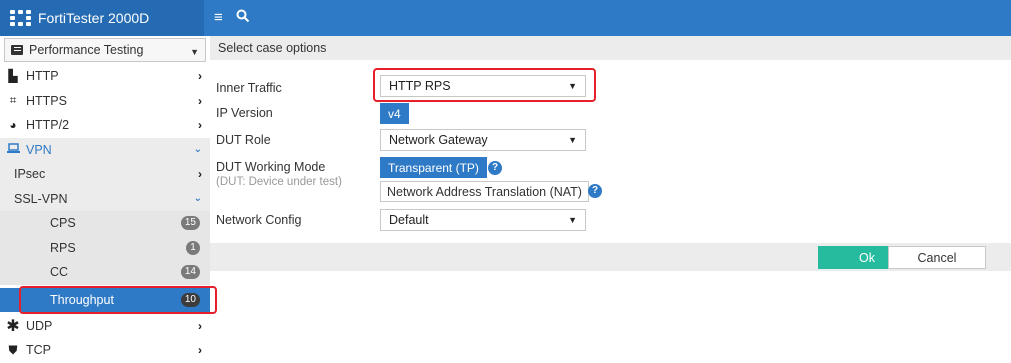  I want to click on profile-selector-value: Performance Testing, so click(86, 50).